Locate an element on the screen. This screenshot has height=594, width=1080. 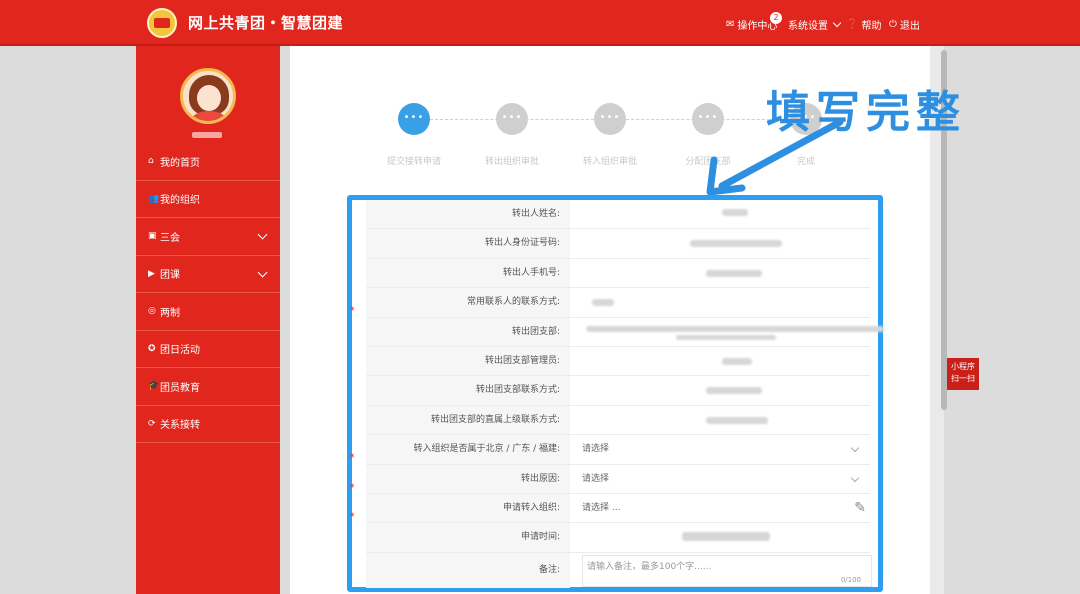
char-counter: 0/100 is located at coordinates (850, 579).